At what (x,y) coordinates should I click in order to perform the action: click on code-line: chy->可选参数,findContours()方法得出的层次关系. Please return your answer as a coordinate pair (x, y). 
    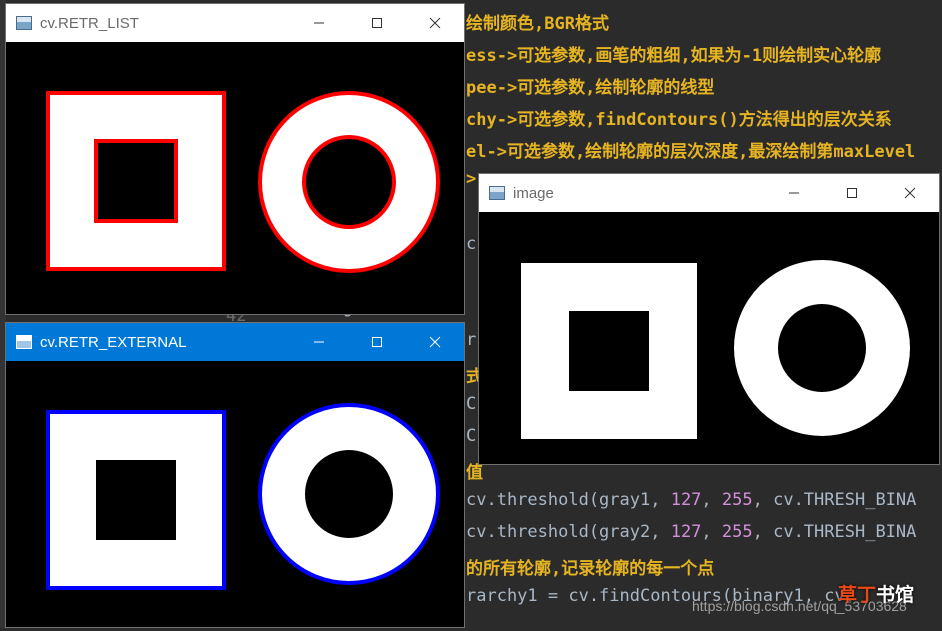
    Looking at the image, I should click on (679, 120).